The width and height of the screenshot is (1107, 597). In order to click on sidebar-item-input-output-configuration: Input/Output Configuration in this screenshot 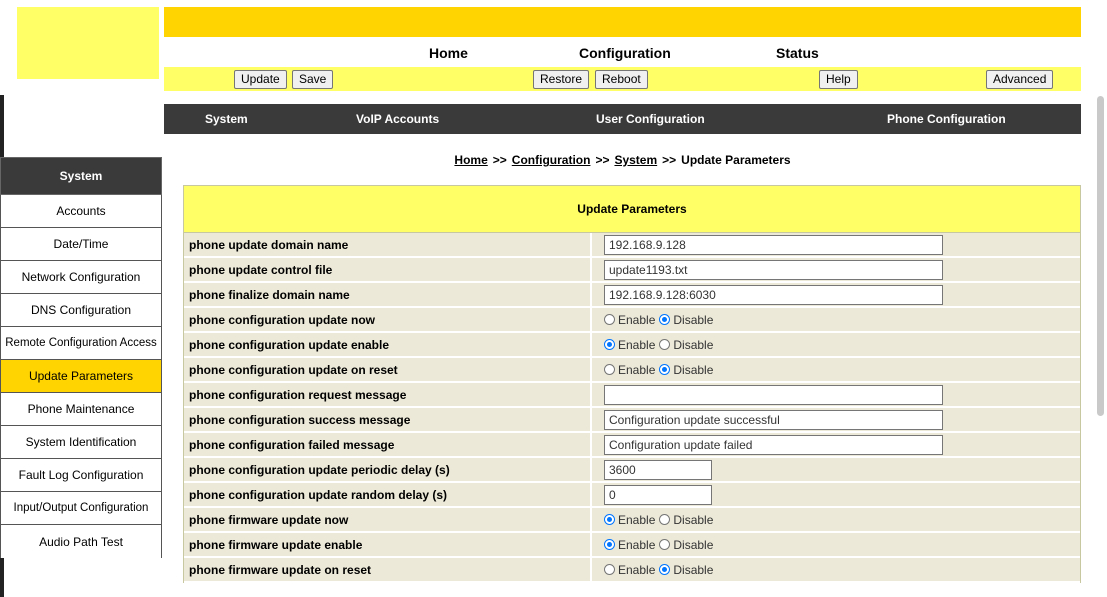, I will do `click(81, 508)`.